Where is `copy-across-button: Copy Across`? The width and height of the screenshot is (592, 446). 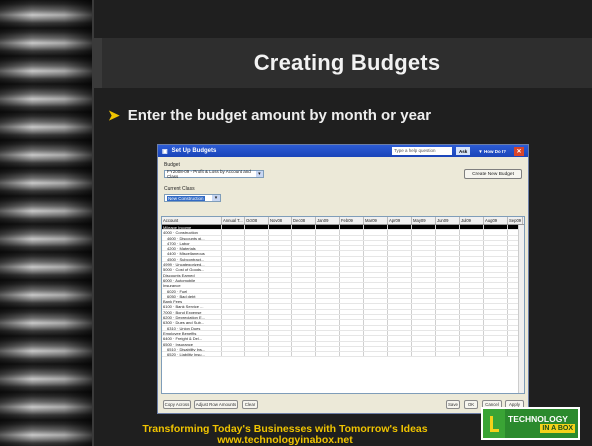
copy-across-button: Copy Across is located at coordinates (177, 404).